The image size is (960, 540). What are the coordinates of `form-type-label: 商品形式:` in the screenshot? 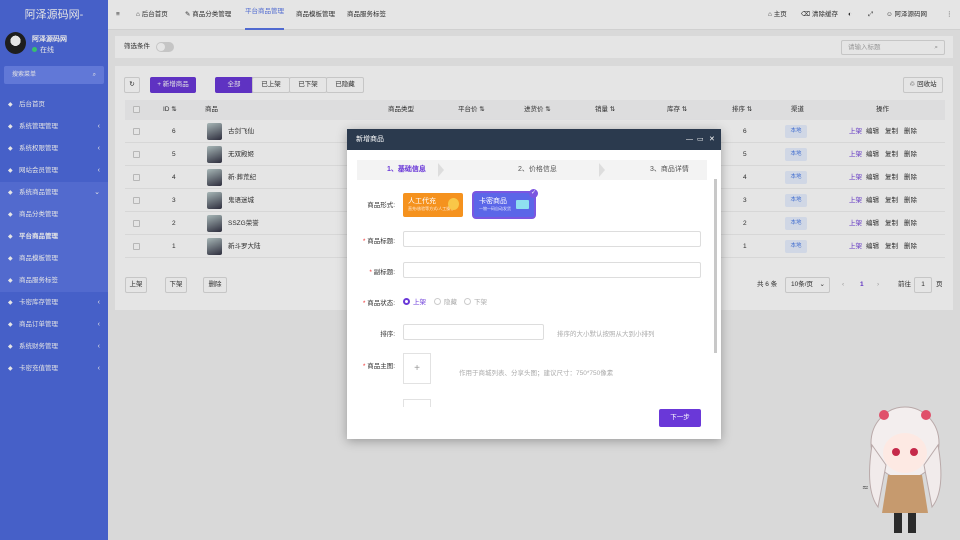 It's located at (381, 205).